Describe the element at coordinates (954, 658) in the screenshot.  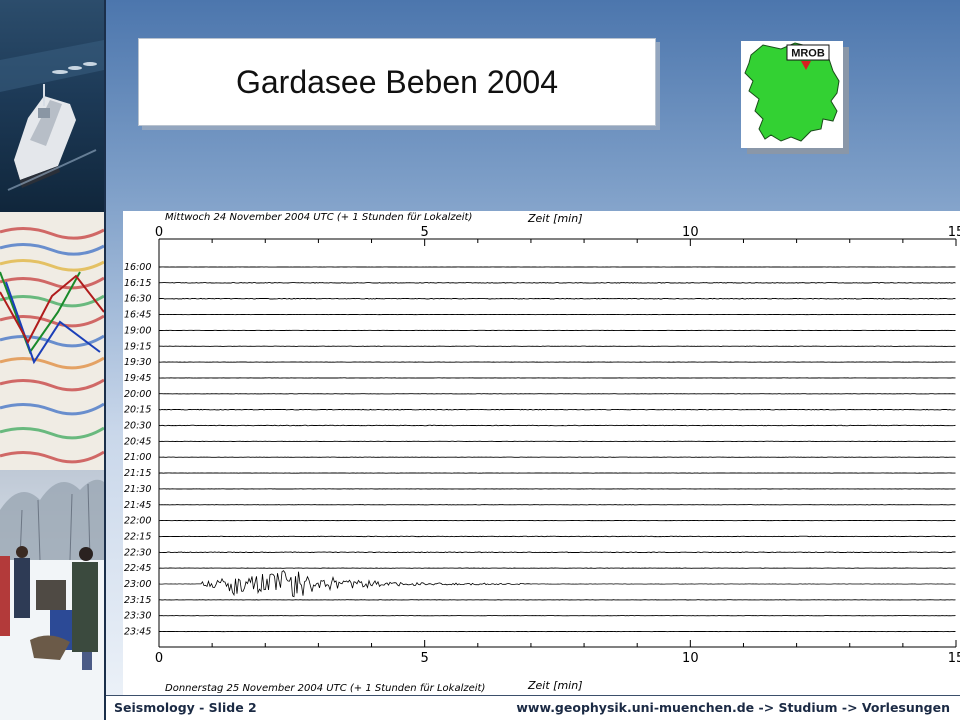
I see `bottom-x-tick-label: 15` at that location.